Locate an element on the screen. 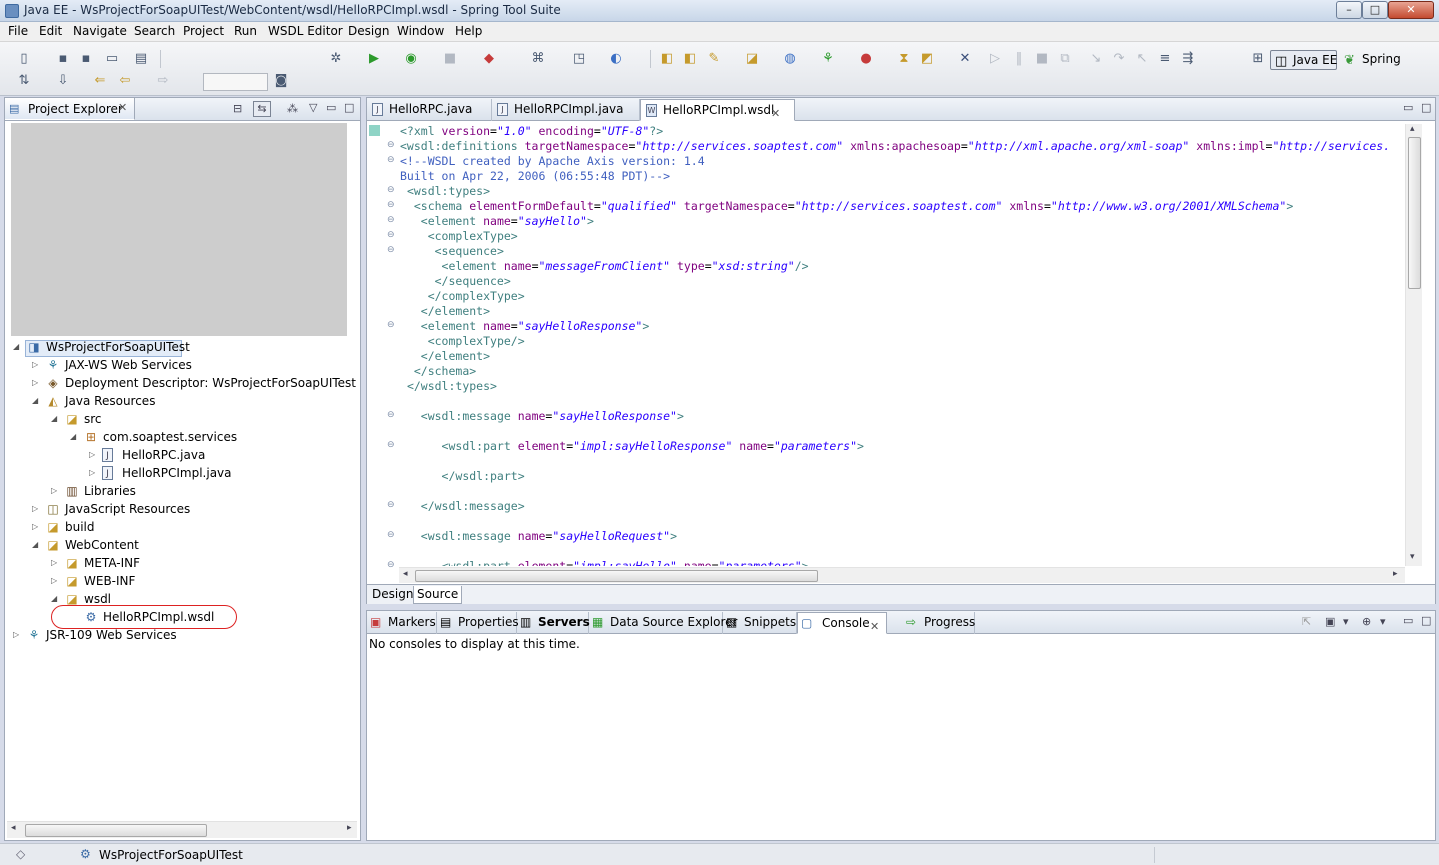 The width and height of the screenshot is (1439, 865). globe-icon: ◍ is located at coordinates (790, 59).